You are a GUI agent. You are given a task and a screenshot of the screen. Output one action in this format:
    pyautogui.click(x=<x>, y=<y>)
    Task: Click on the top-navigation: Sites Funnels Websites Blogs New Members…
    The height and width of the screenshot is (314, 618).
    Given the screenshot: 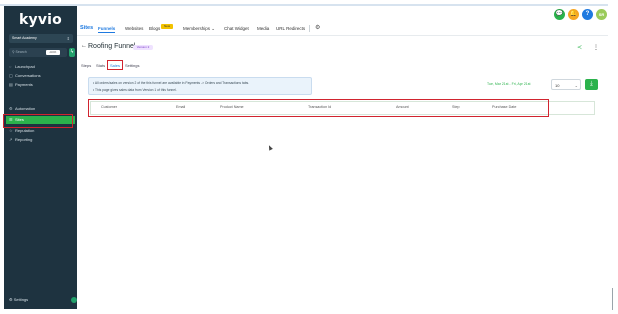 What is the action you would take?
    pyautogui.click(x=342, y=21)
    